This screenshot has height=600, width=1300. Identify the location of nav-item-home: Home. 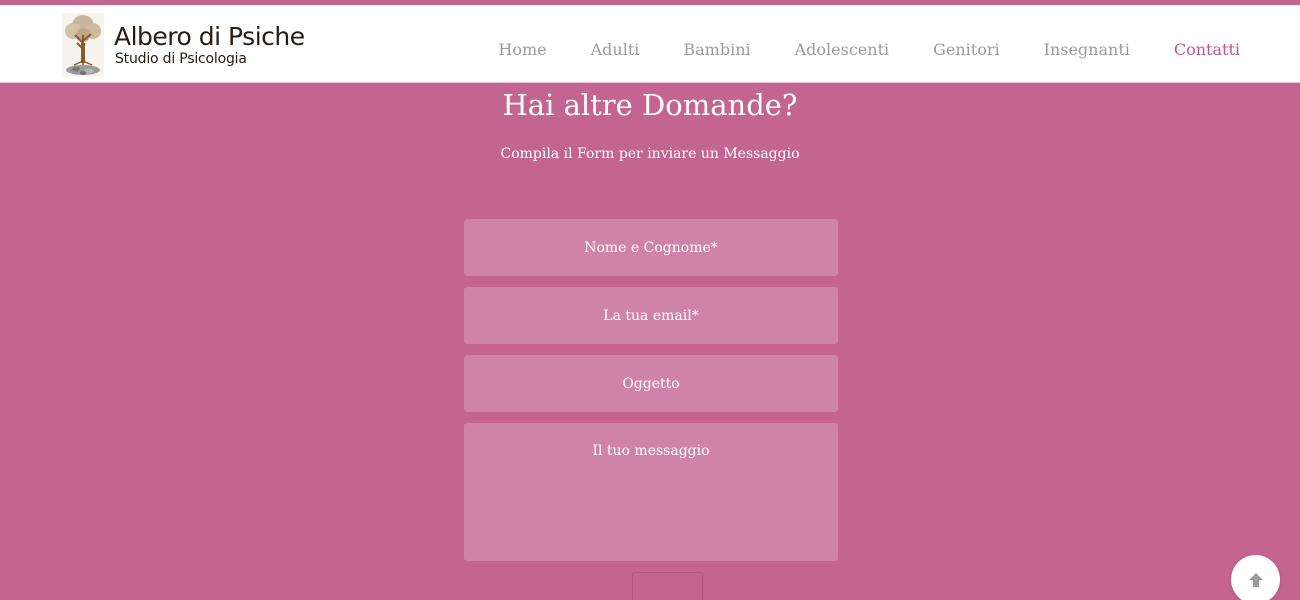
(522, 49).